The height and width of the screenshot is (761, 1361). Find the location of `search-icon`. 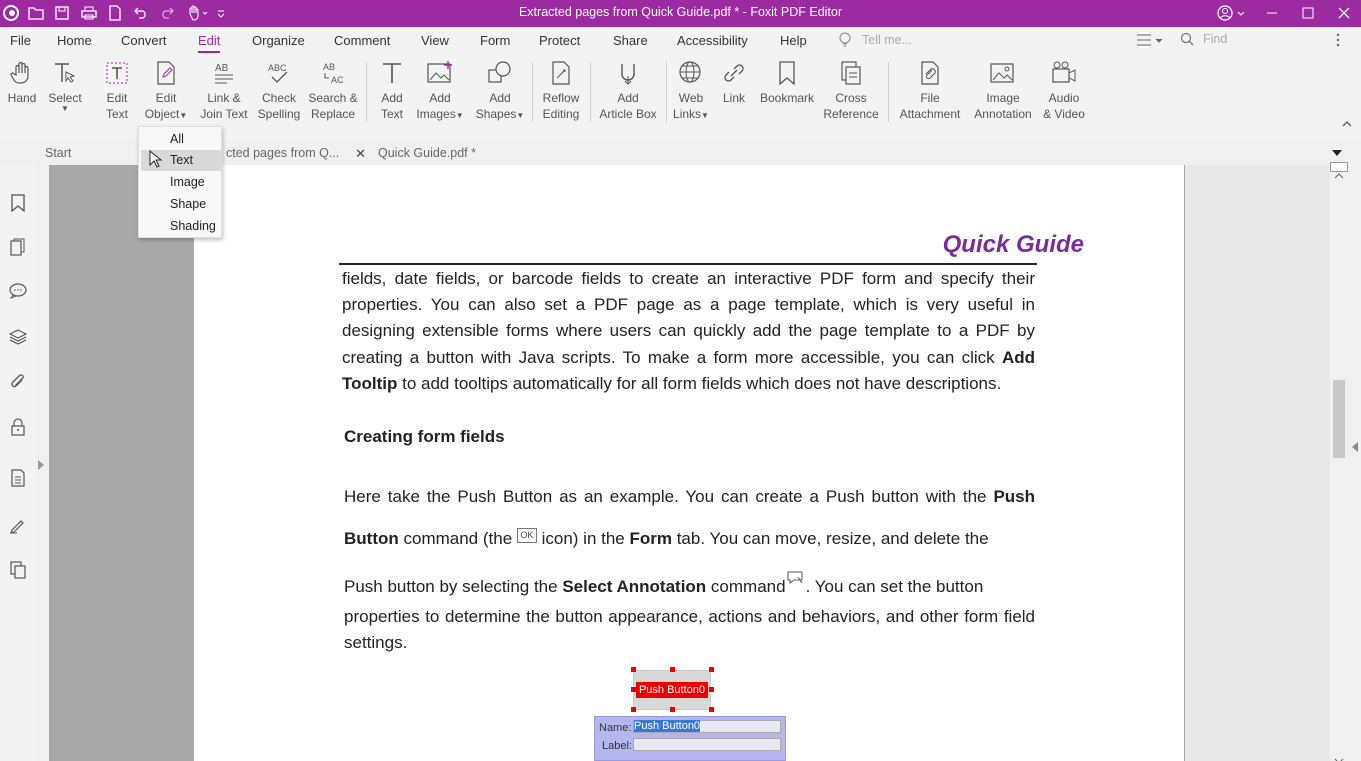

search-icon is located at coordinates (1187, 40).